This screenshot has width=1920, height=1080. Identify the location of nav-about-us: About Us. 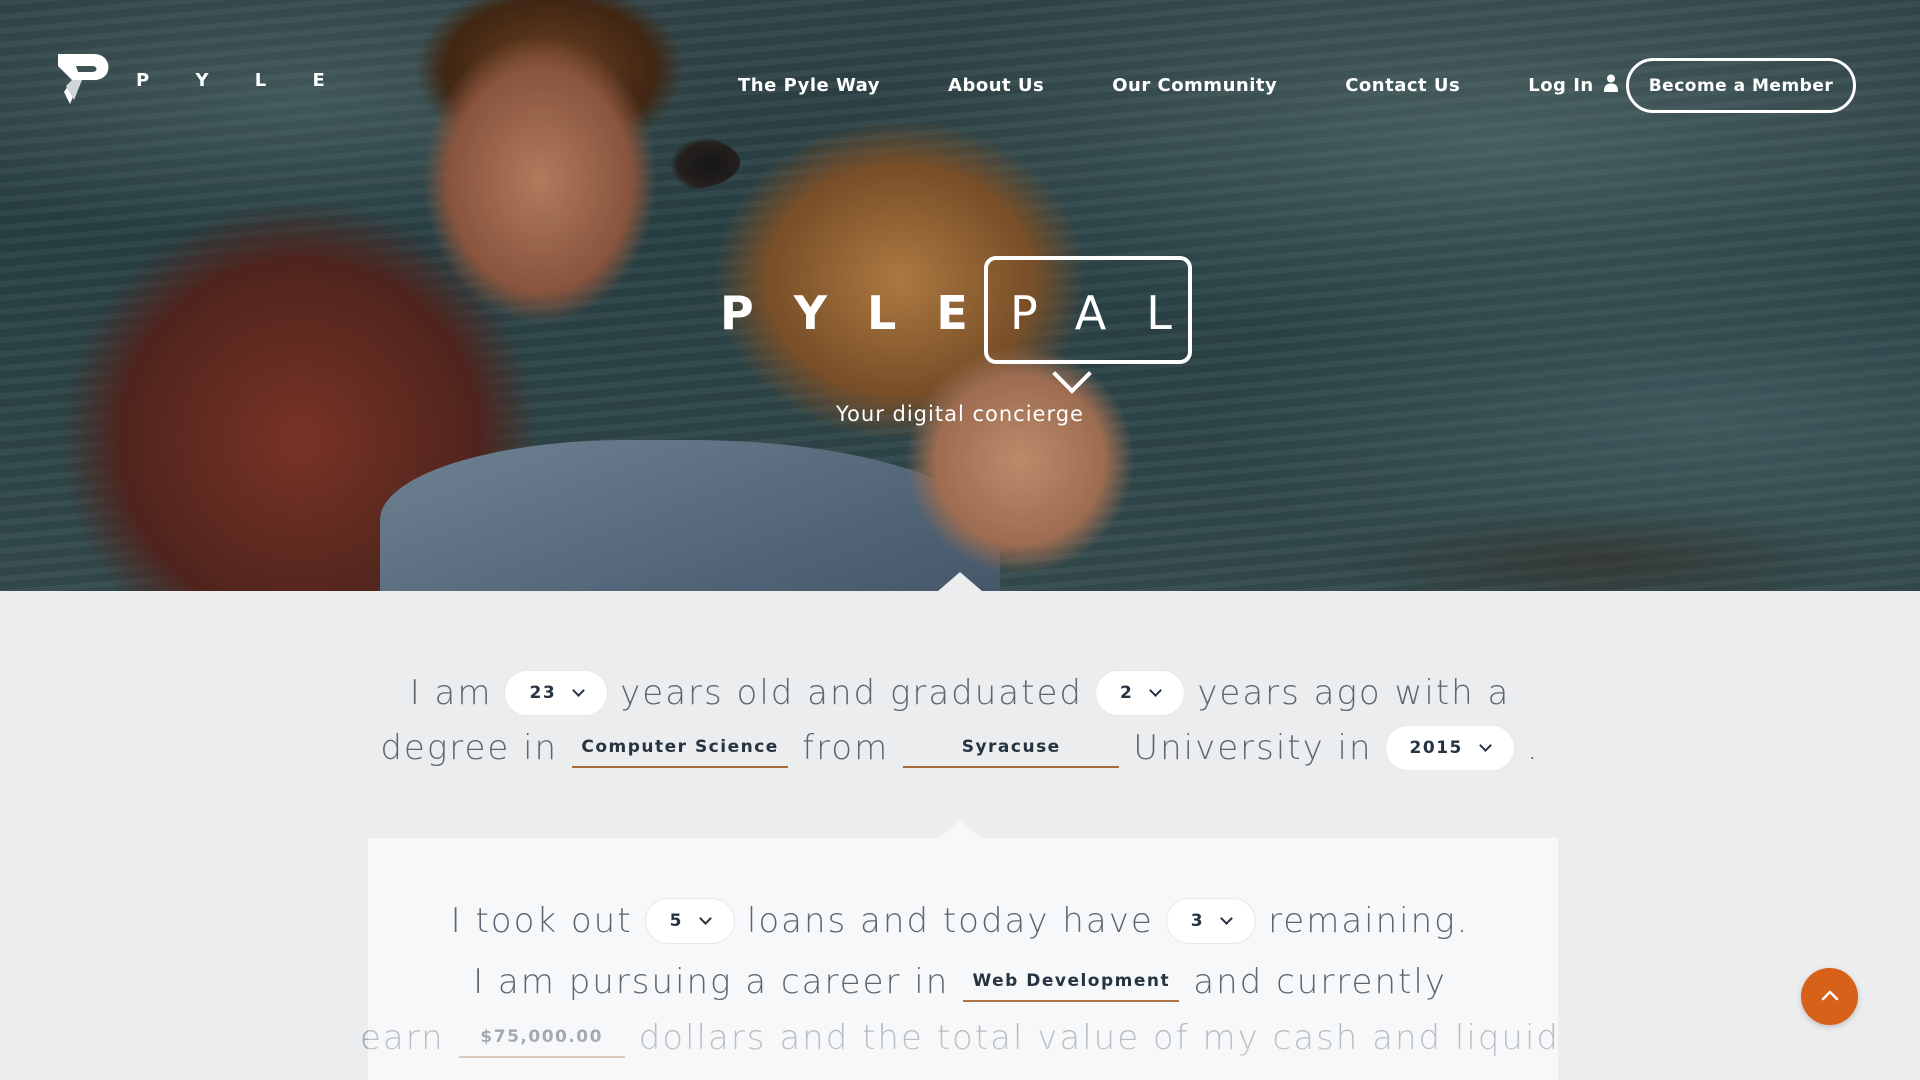
(996, 85).